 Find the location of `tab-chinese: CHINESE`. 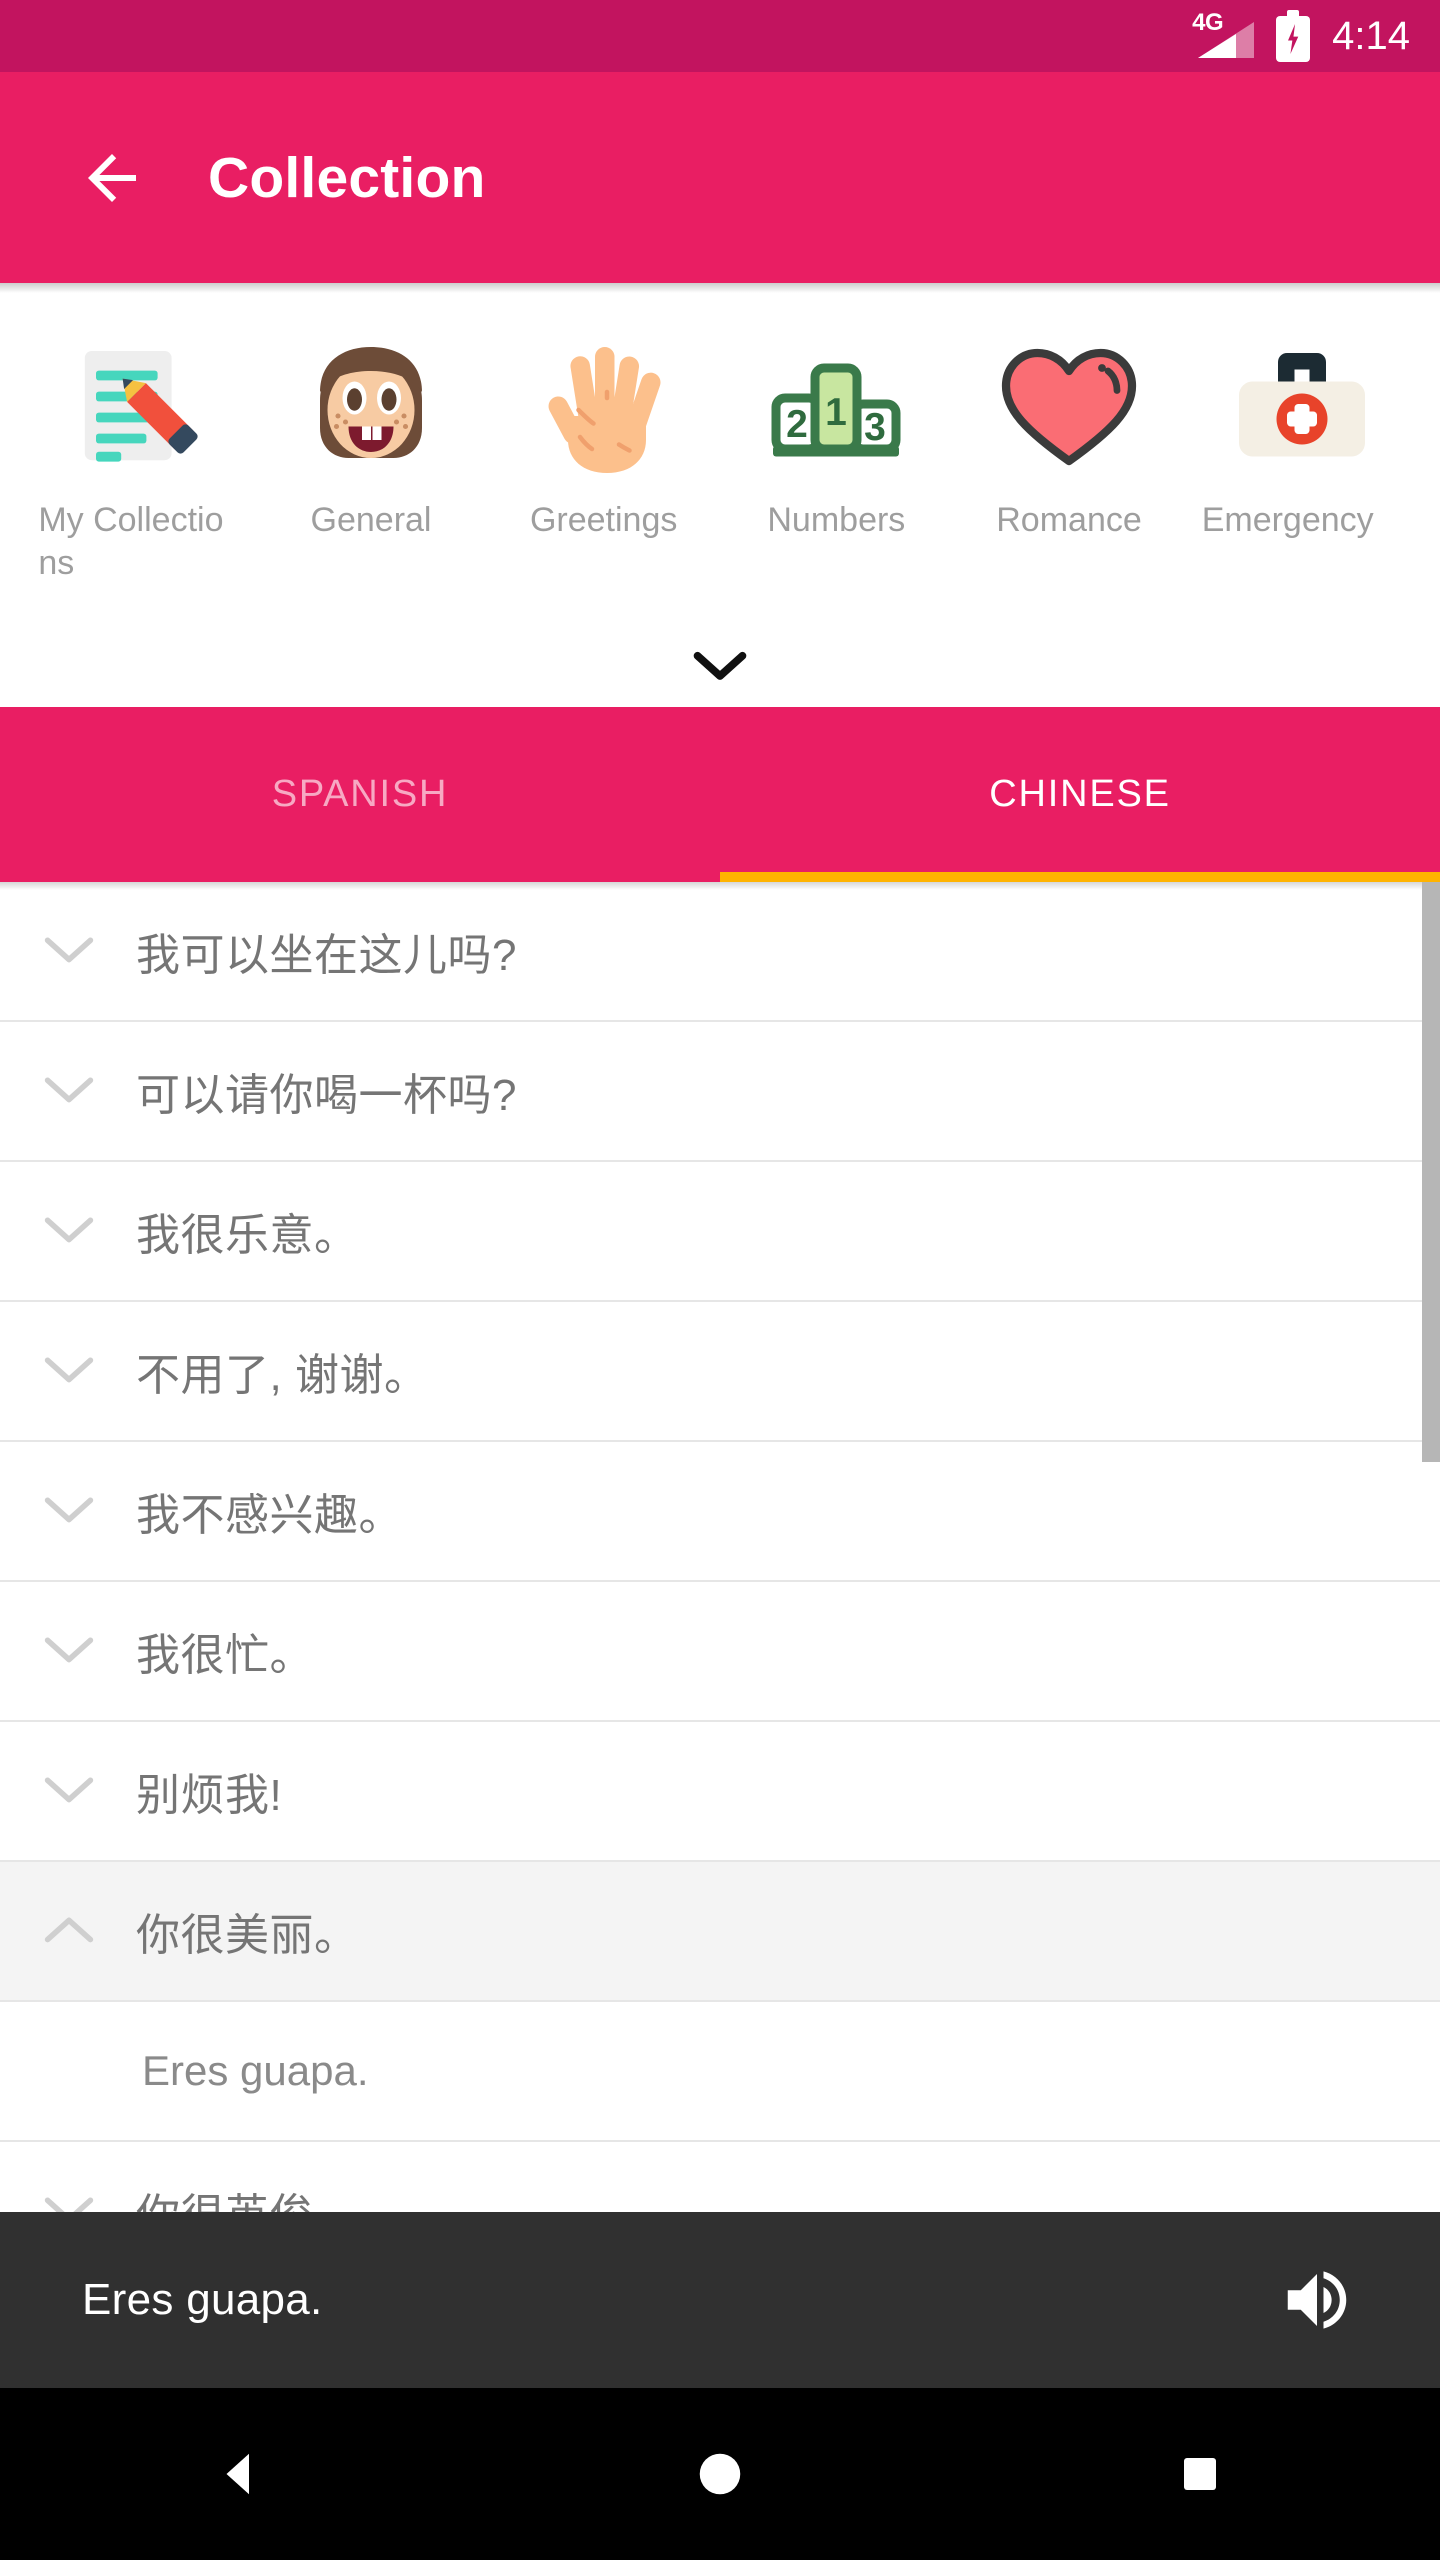

tab-chinese: CHINESE is located at coordinates (1080, 794).